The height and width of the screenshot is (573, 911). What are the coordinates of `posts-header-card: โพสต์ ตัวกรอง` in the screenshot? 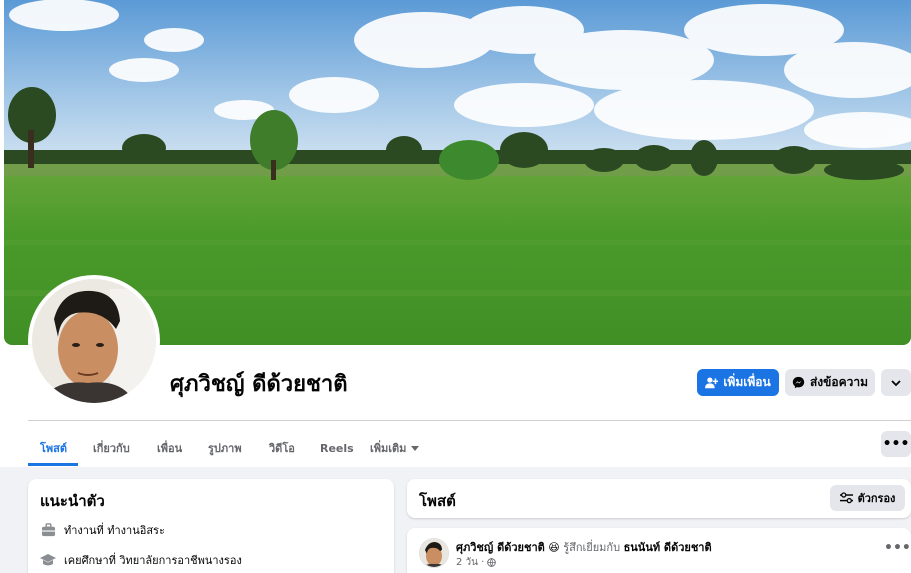 It's located at (659, 498).